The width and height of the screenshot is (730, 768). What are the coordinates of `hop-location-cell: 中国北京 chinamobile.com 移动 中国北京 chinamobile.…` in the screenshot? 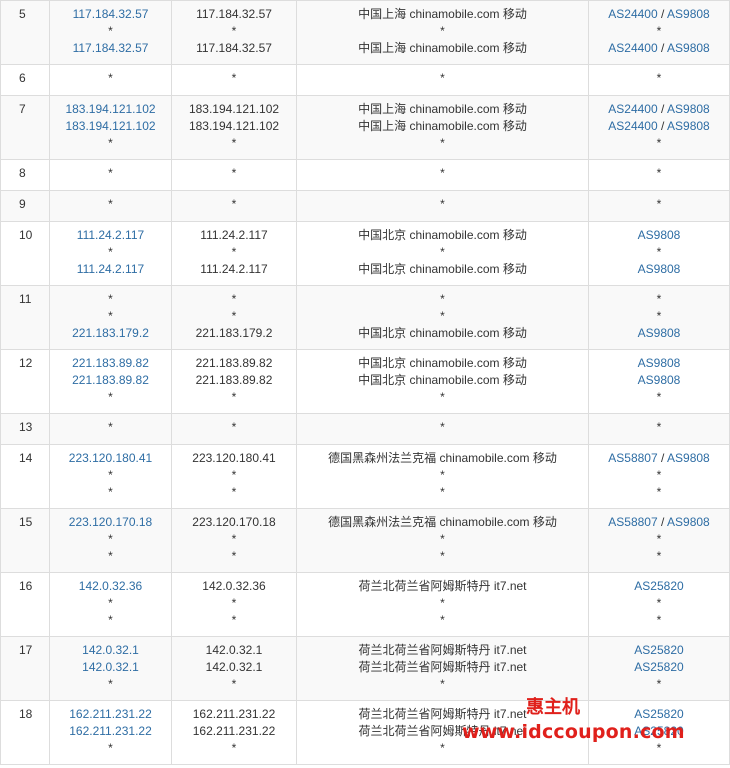 It's located at (442, 381).